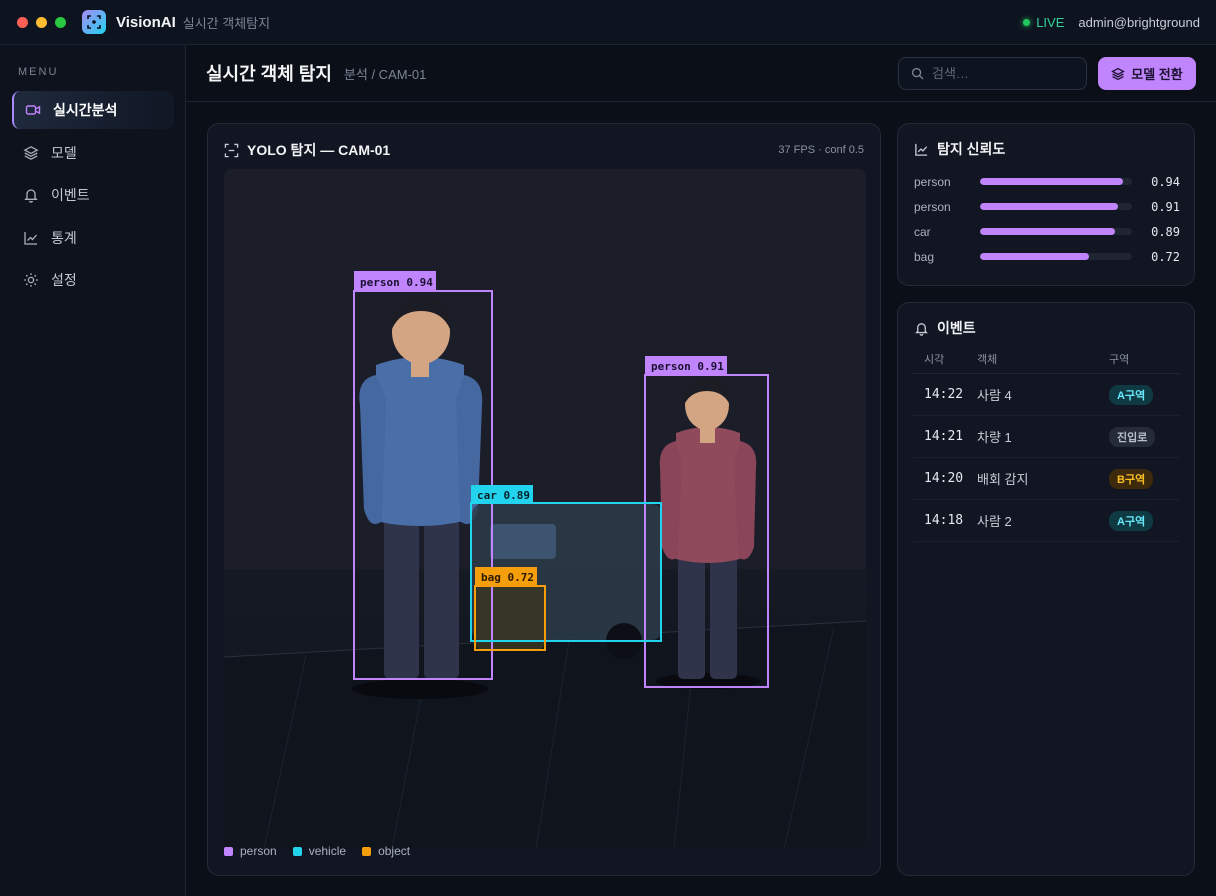 The width and height of the screenshot is (1216, 896). I want to click on confidence-value: 0.89, so click(1165, 231).